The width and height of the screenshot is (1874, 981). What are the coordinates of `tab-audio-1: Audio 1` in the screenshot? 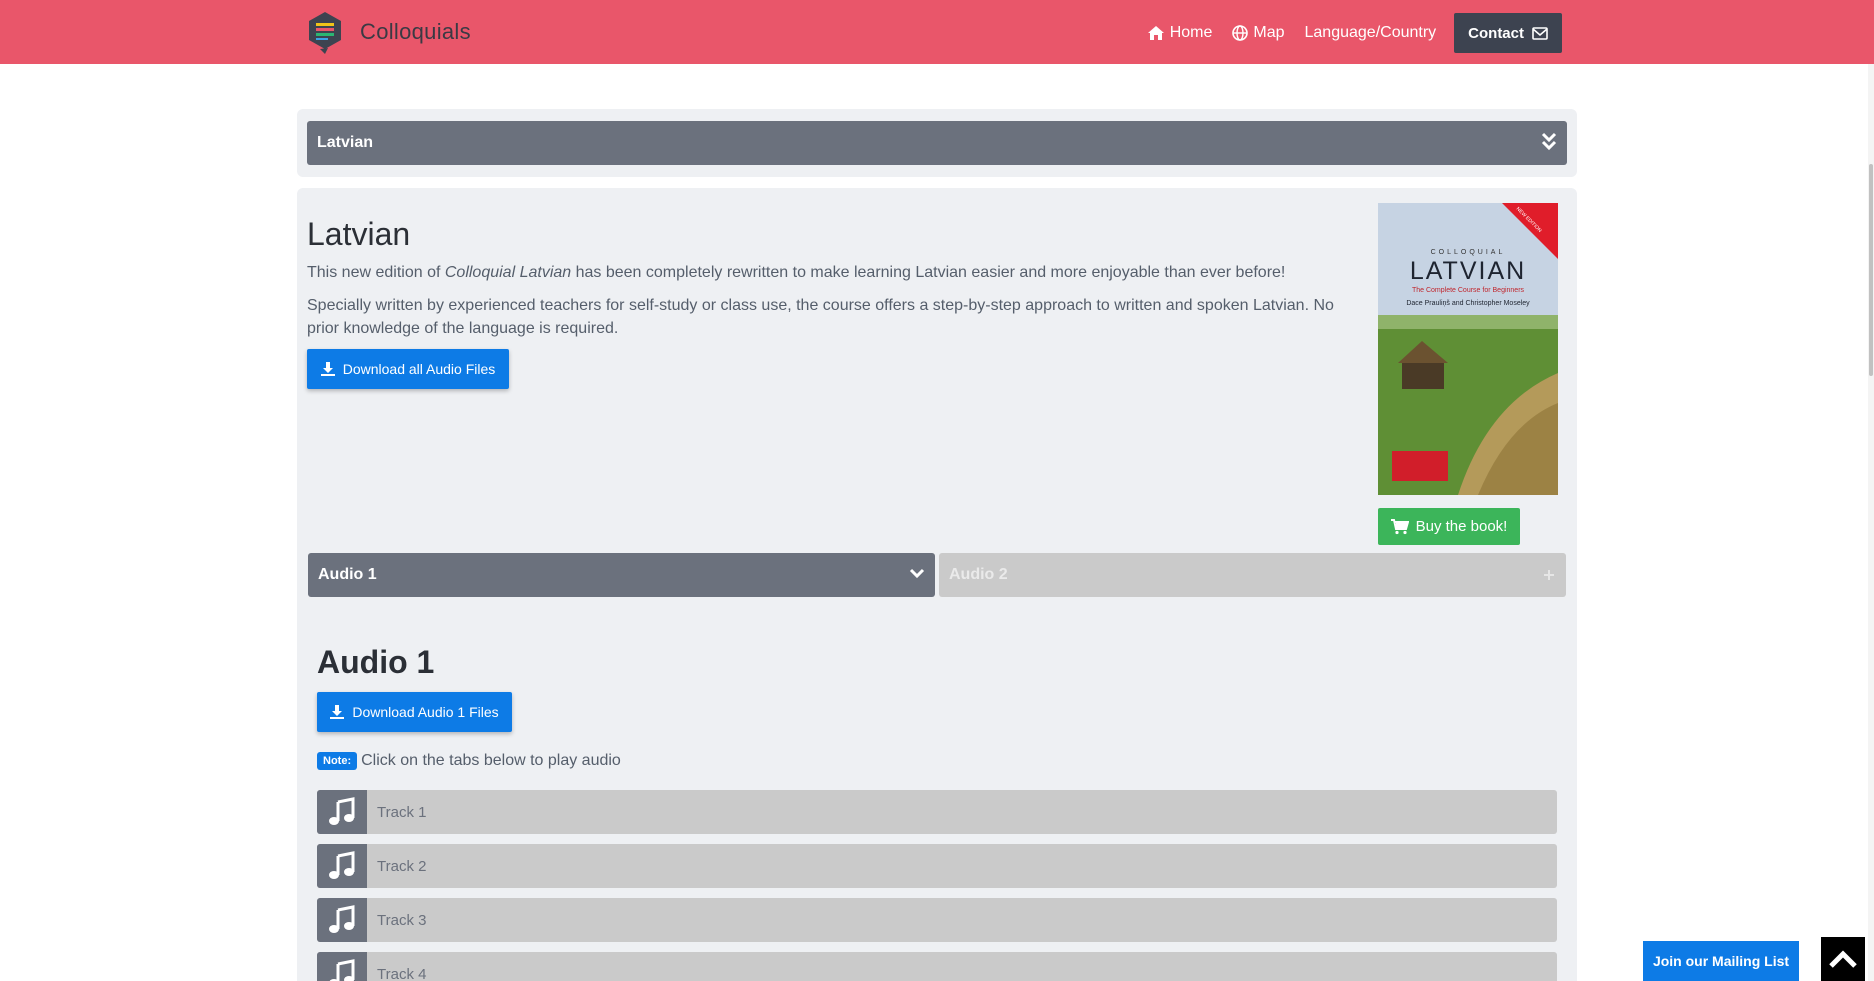 It's located at (621, 575).